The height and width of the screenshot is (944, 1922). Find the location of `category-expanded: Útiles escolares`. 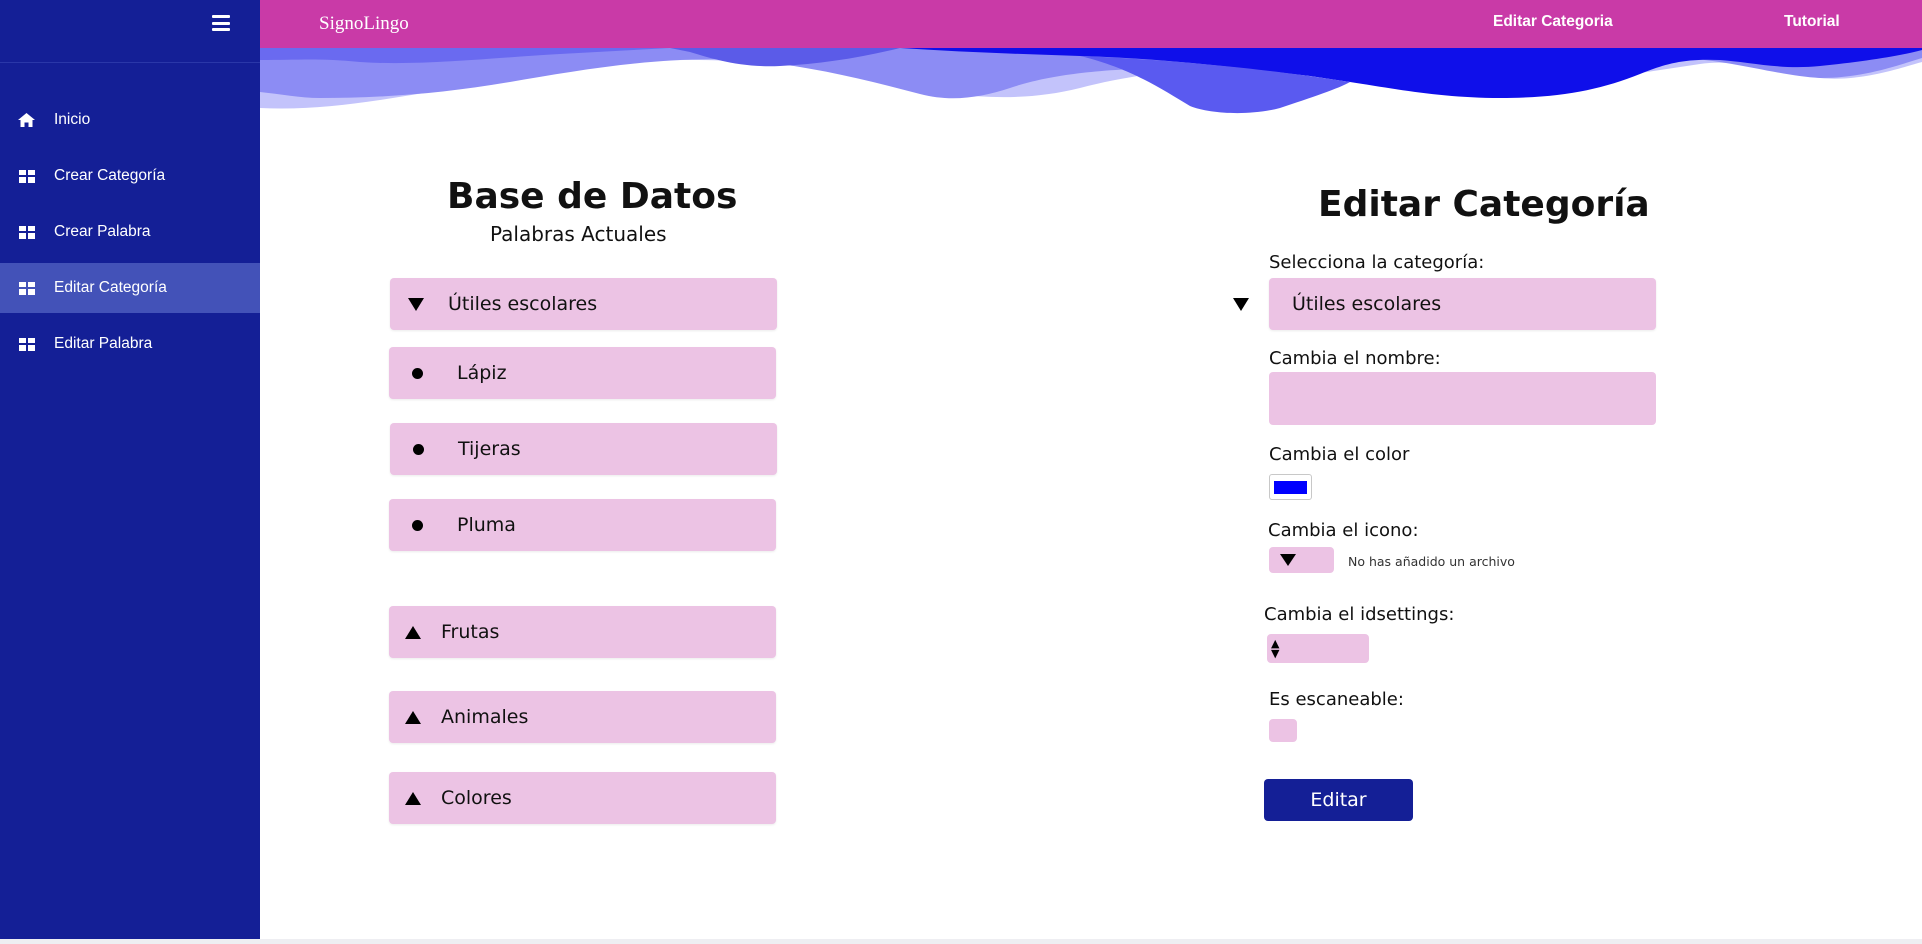

category-expanded: Útiles escolares is located at coordinates (583, 304).